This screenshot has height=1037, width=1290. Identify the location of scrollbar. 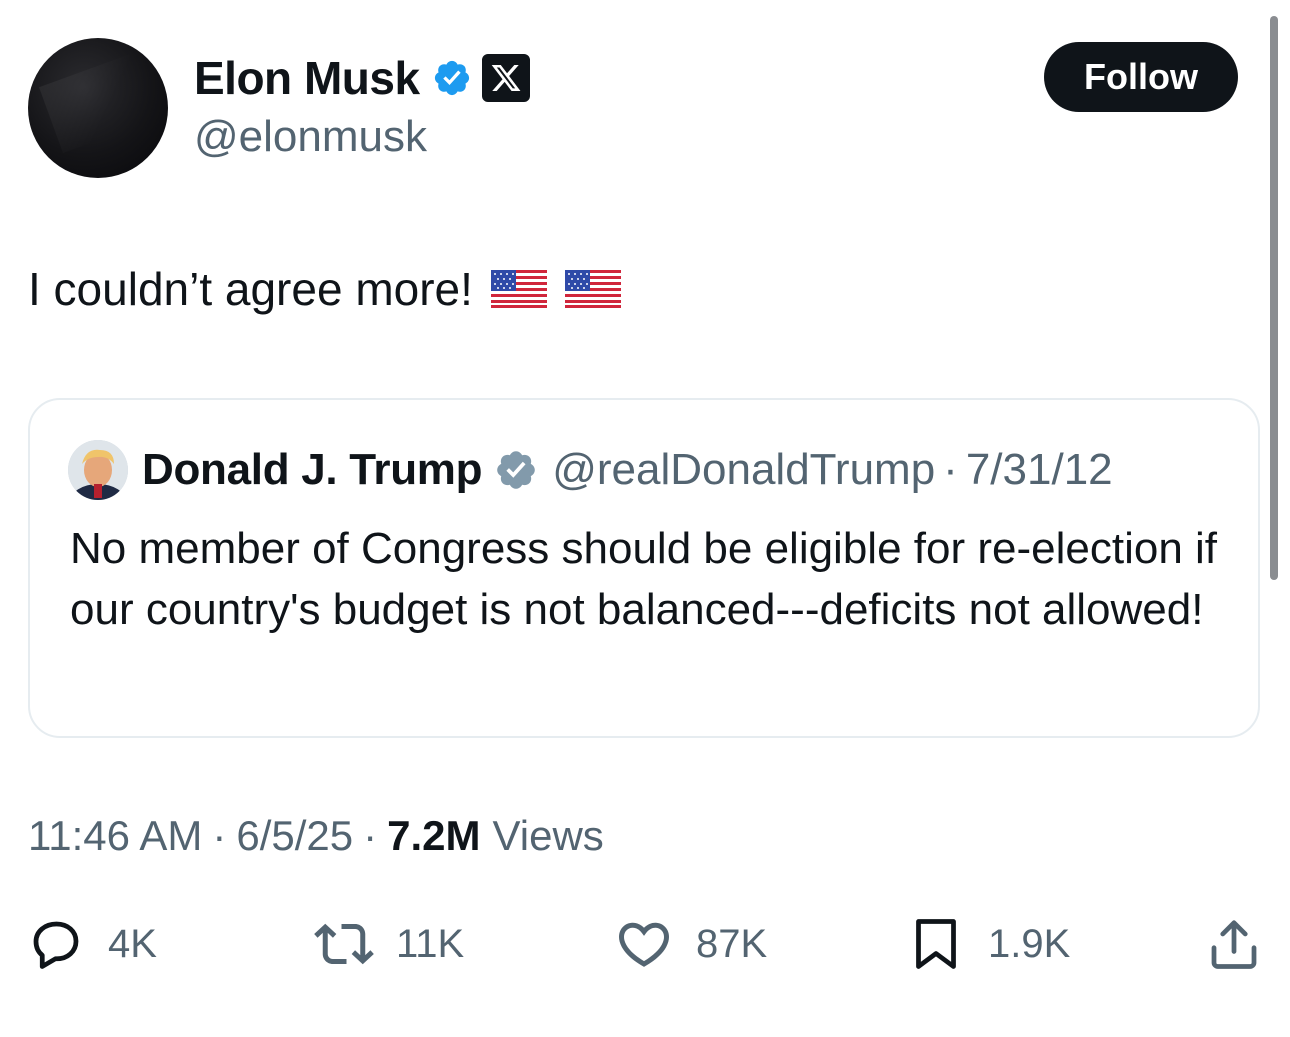
(1274, 298).